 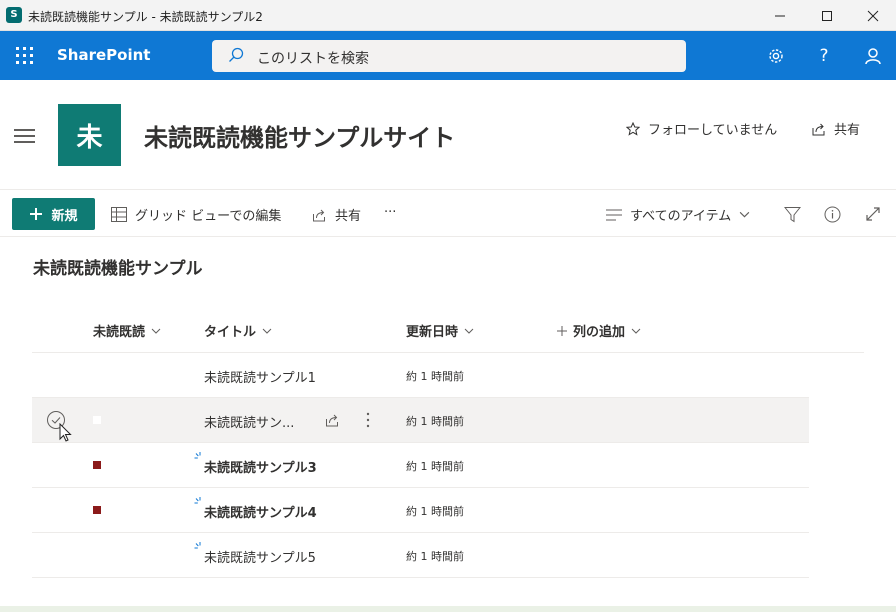 I want to click on column-header-unread: 未読既読, so click(x=127, y=330).